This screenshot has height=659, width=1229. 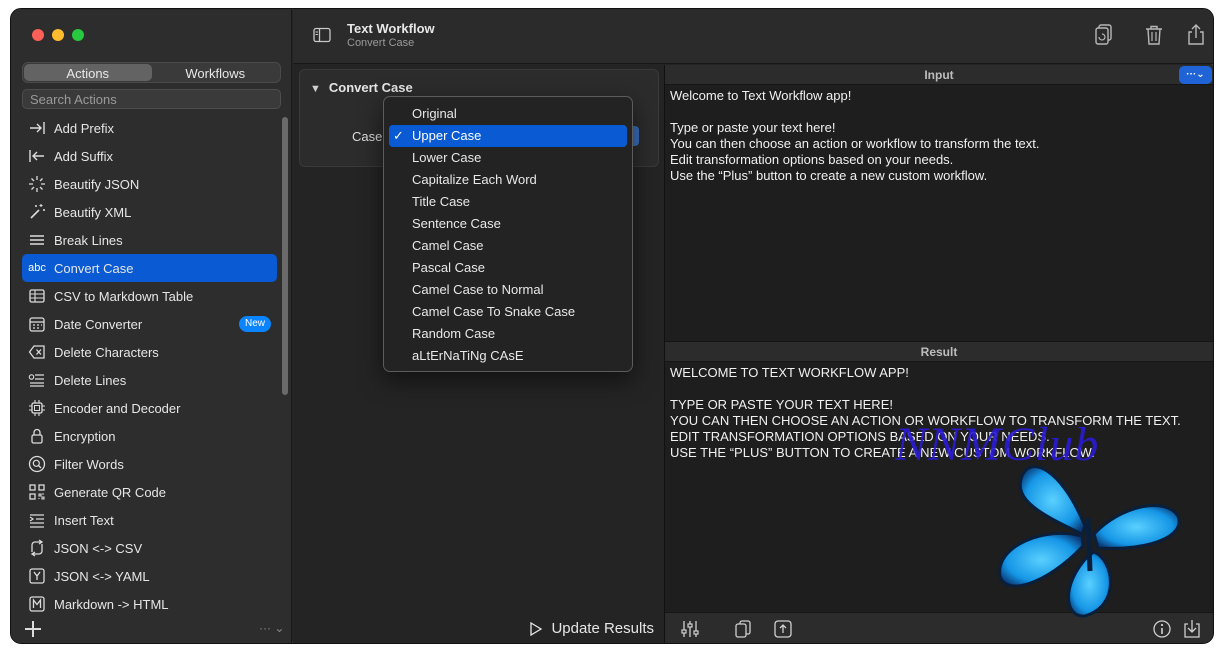 What do you see at coordinates (110, 492) in the screenshot?
I see `sidebar-item-label: Generate QR Code` at bounding box center [110, 492].